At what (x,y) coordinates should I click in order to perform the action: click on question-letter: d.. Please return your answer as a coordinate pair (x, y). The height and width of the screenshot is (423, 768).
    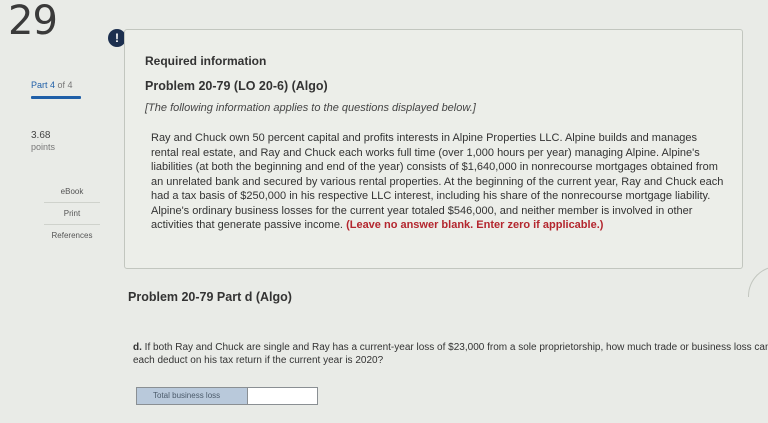
    Looking at the image, I should click on (137, 347).